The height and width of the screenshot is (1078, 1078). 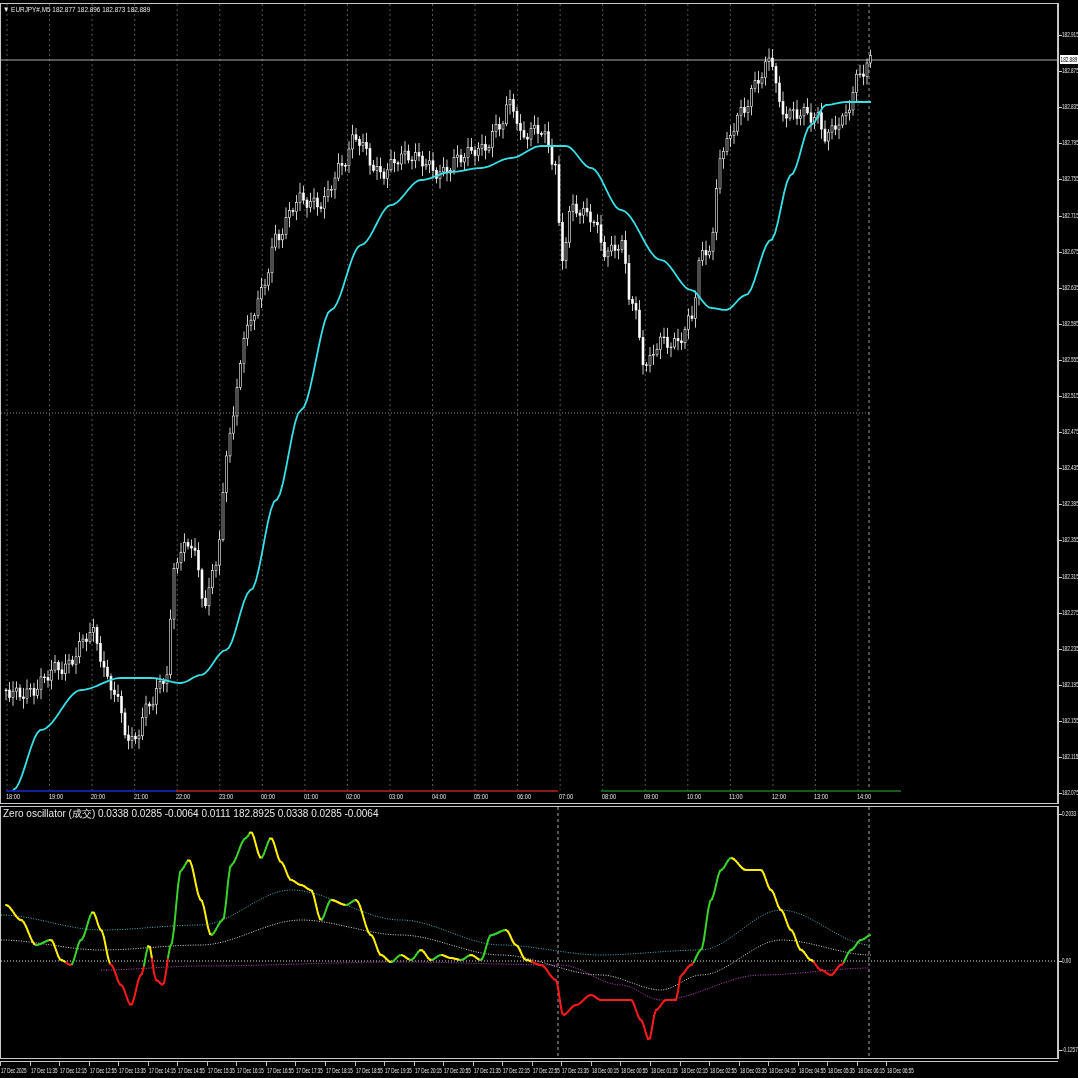 What do you see at coordinates (1070, 648) in the screenshot?
I see `price-label: 182.235` at bounding box center [1070, 648].